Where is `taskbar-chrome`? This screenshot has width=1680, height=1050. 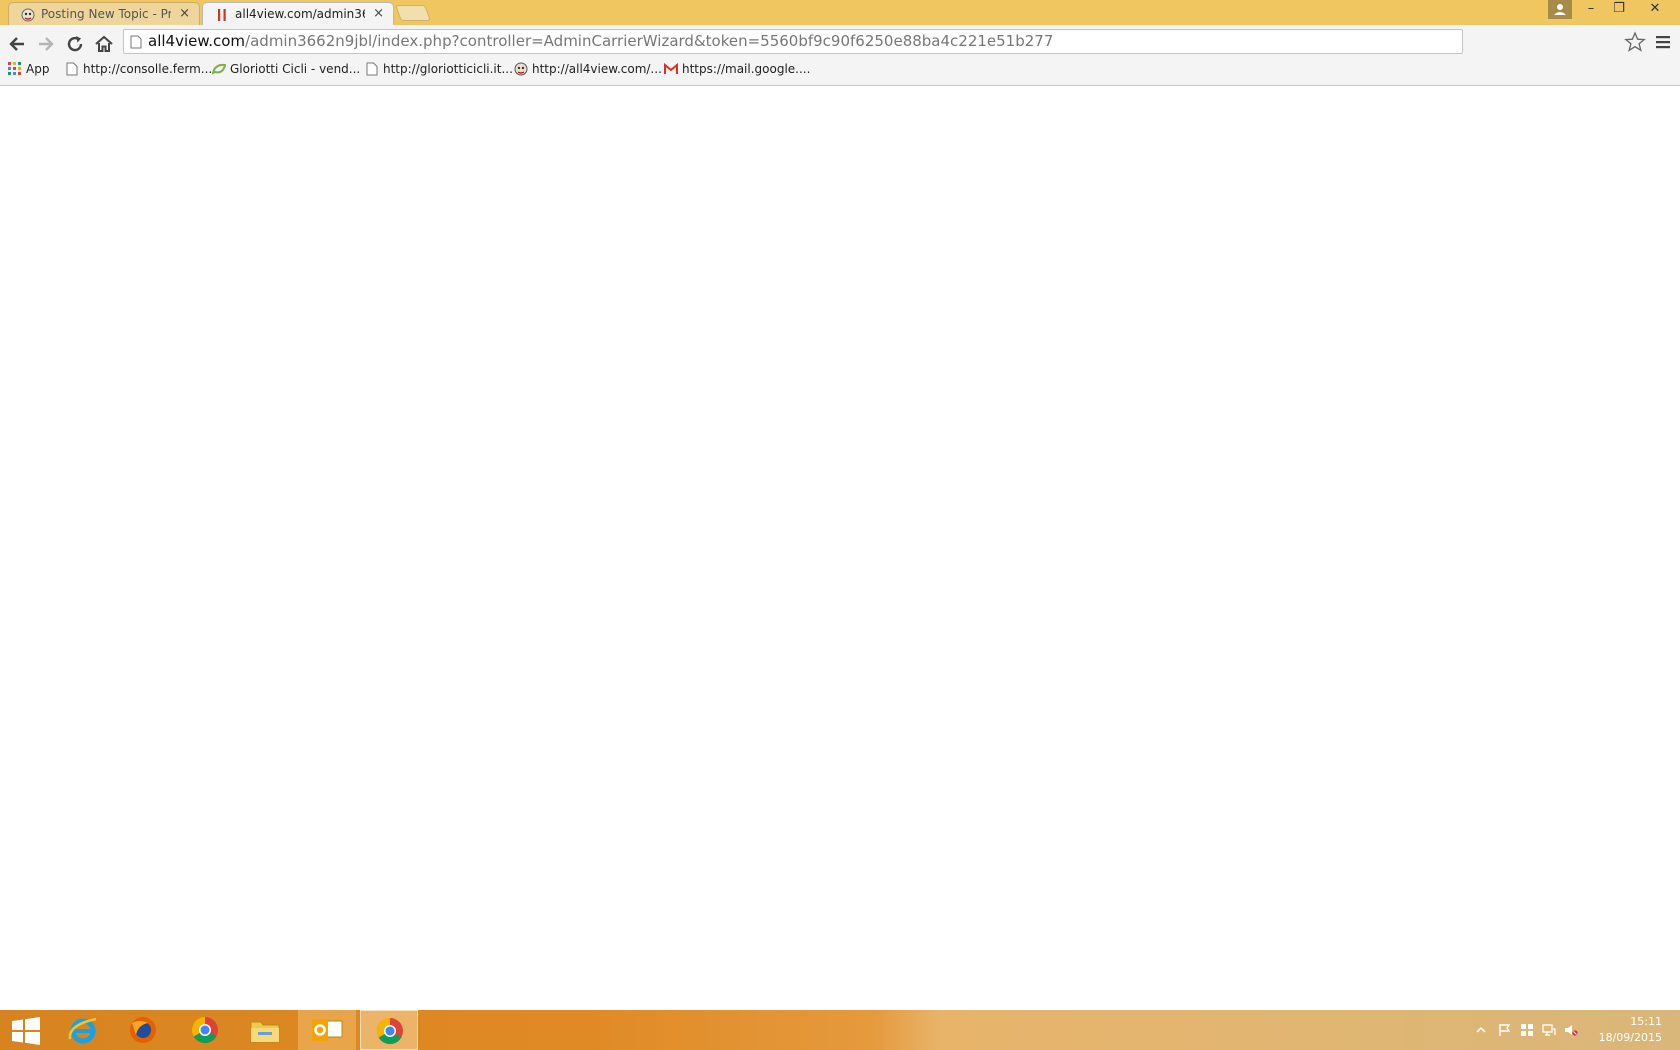
taskbar-chrome is located at coordinates (205, 1030).